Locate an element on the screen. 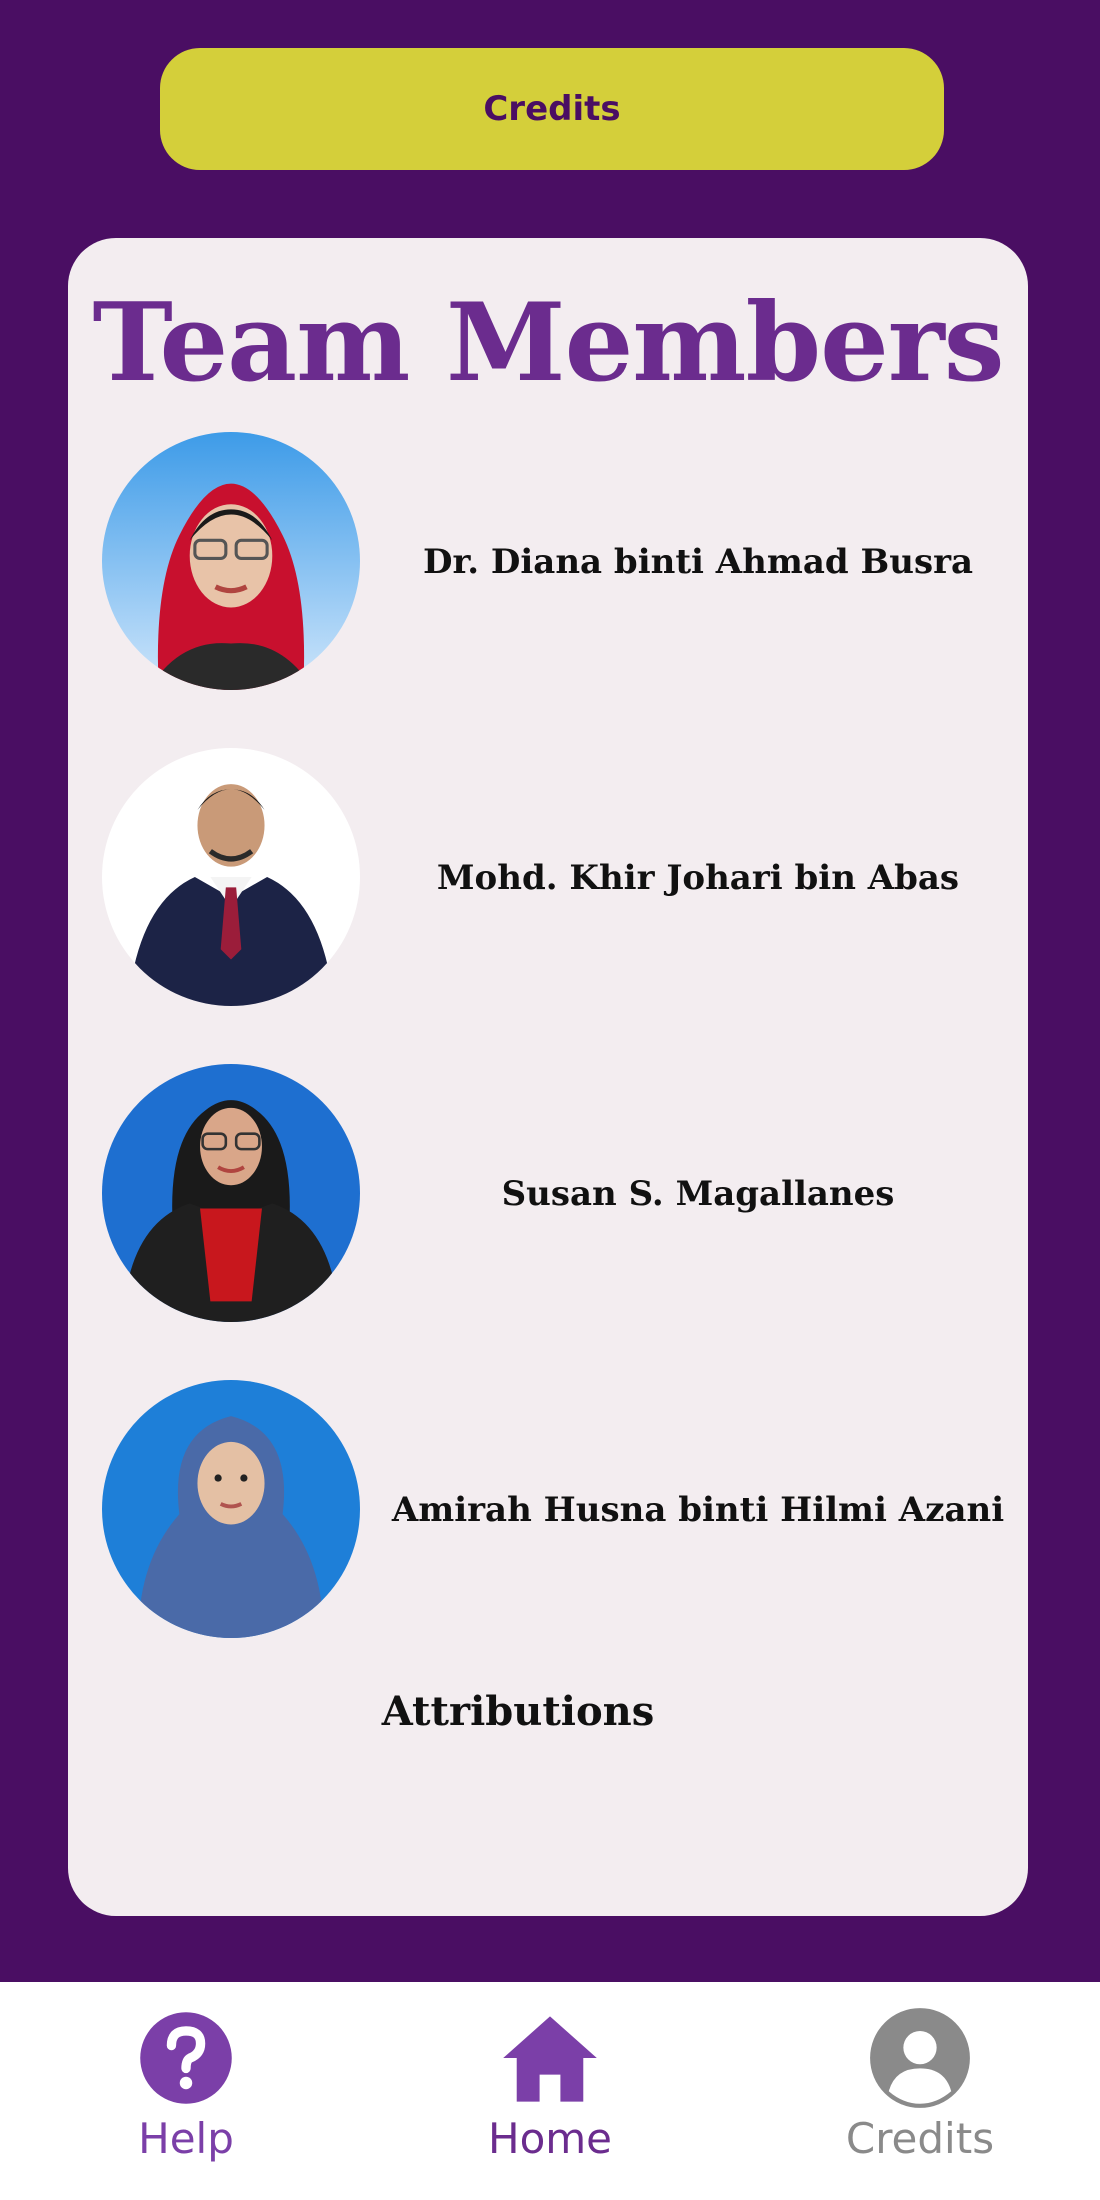 The height and width of the screenshot is (2200, 1100). member-item: Mohd. Khir Johari bin Abas is located at coordinates (548, 878).